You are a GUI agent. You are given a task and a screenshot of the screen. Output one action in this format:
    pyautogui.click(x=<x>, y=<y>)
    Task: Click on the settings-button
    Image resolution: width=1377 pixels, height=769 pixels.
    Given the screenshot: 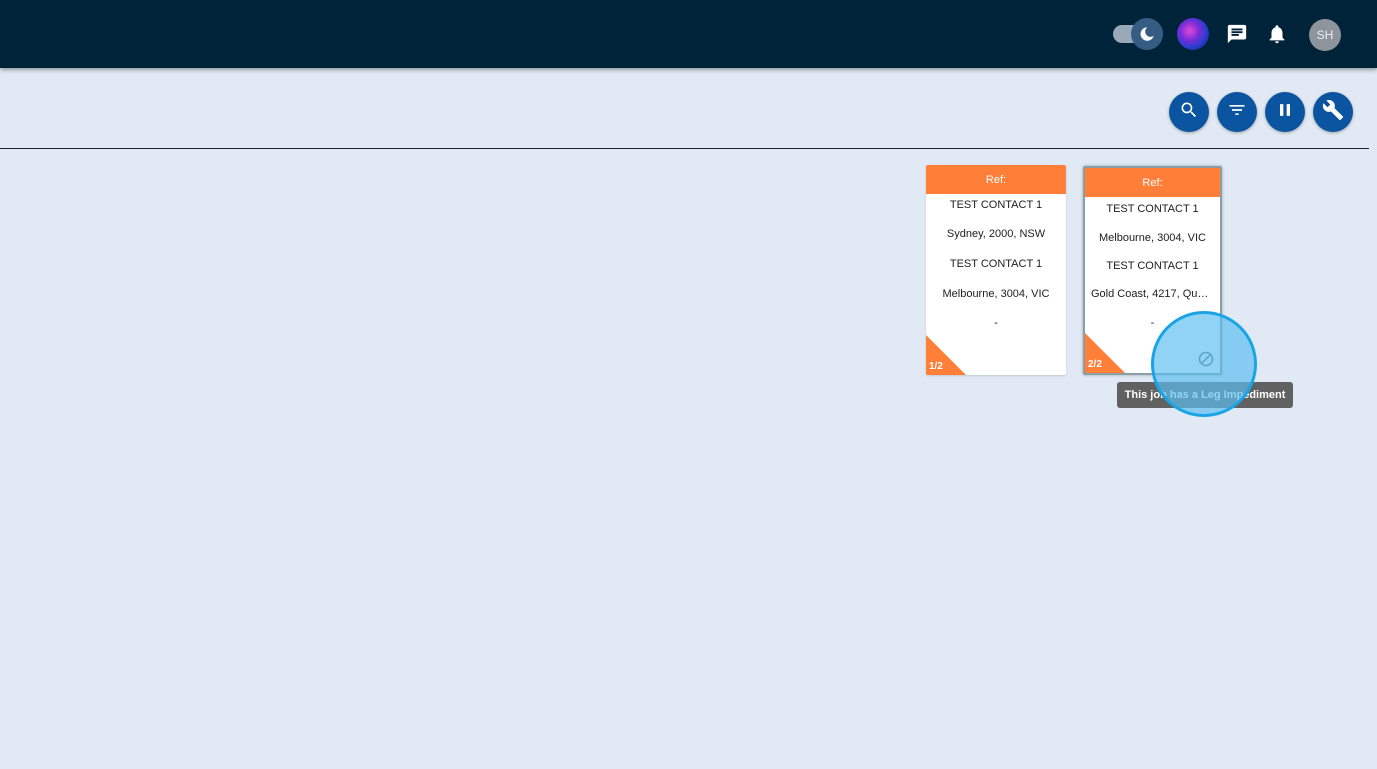 What is the action you would take?
    pyautogui.click(x=1333, y=112)
    